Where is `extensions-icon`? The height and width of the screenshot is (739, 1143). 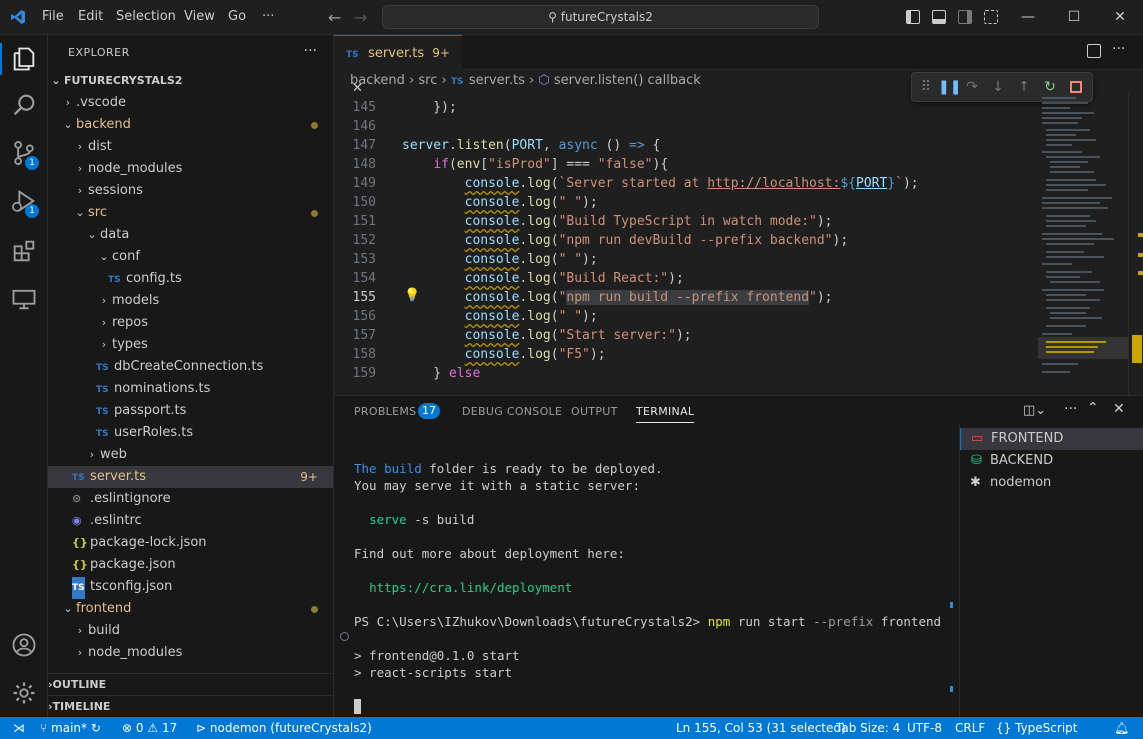
extensions-icon is located at coordinates (24, 251).